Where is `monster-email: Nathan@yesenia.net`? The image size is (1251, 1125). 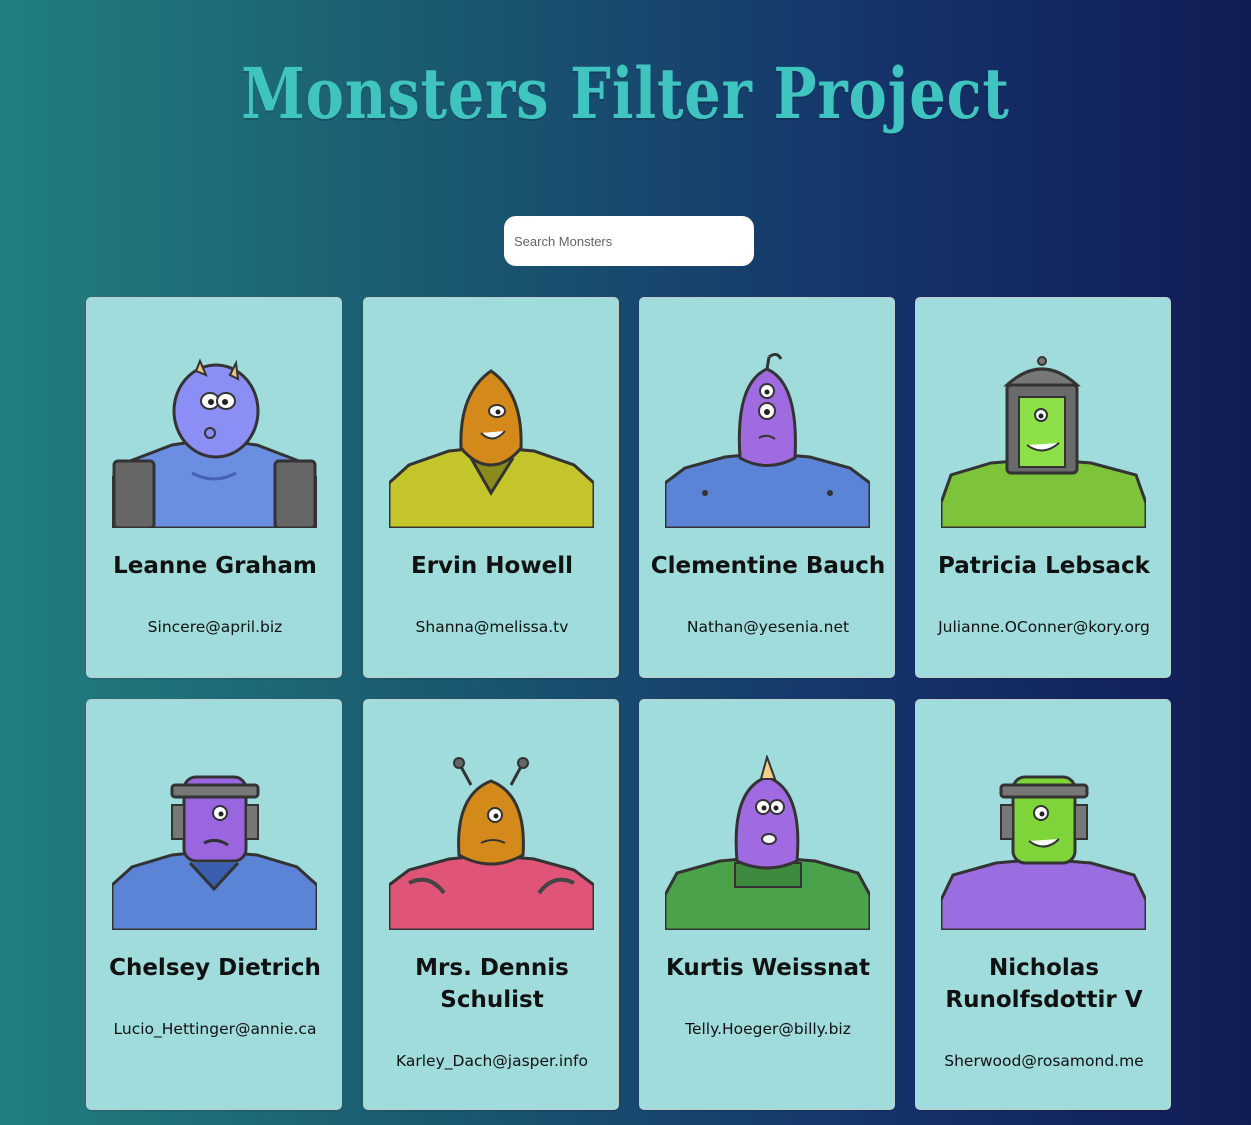
monster-email: Nathan@yesenia.net is located at coordinates (768, 627).